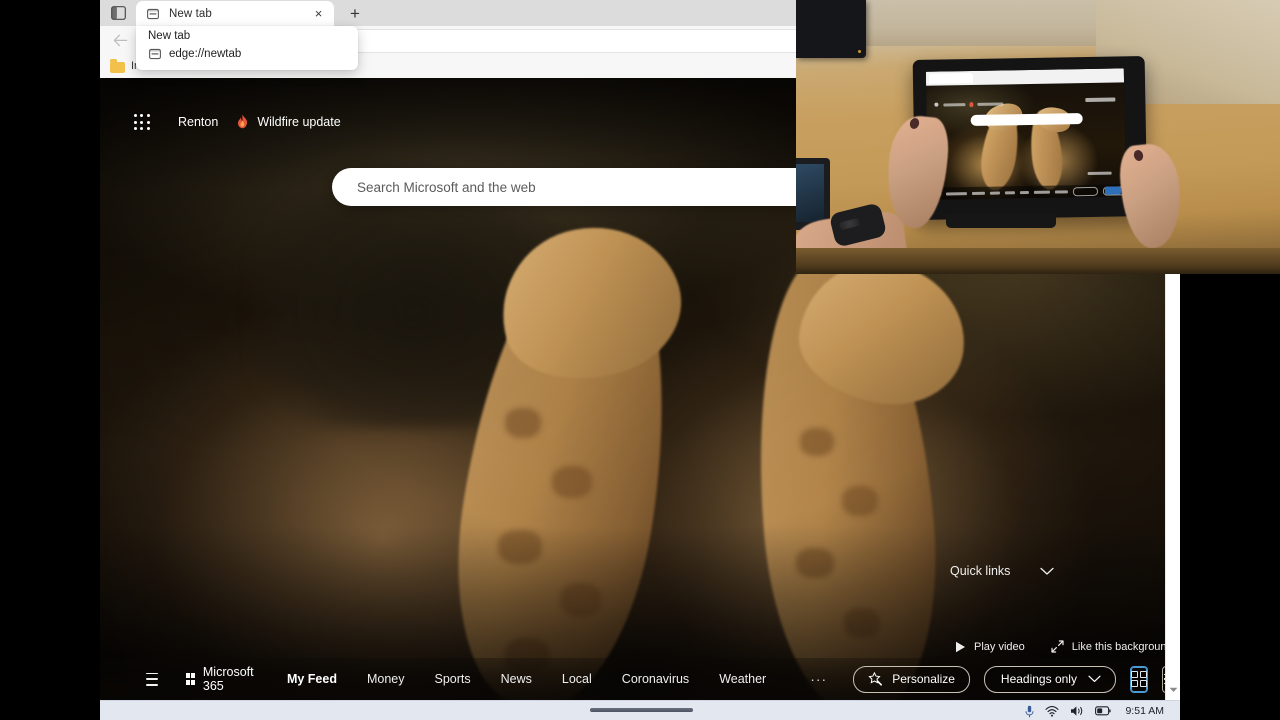 The width and height of the screenshot is (1280, 720). What do you see at coordinates (818, 679) in the screenshot?
I see `more-options-button: ···` at bounding box center [818, 679].